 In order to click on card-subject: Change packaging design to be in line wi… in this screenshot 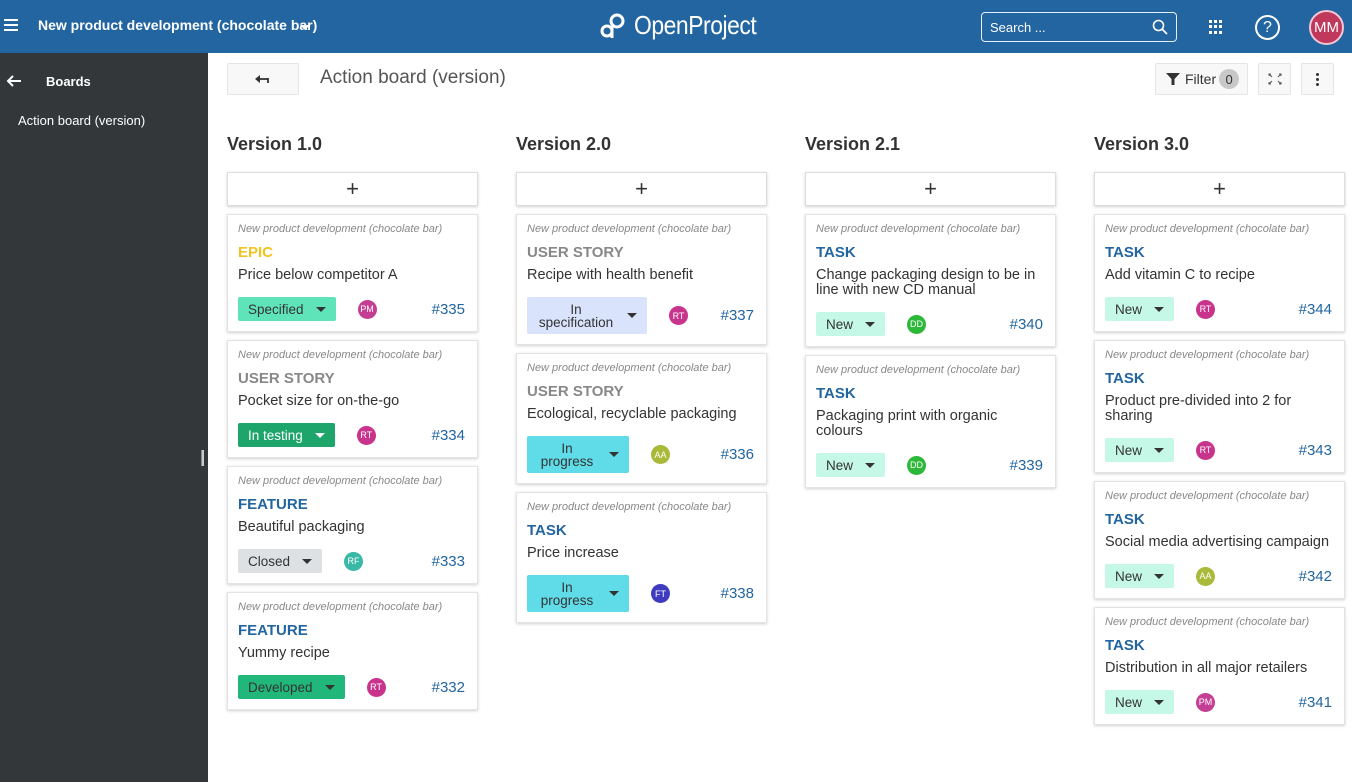, I will do `click(930, 283)`.